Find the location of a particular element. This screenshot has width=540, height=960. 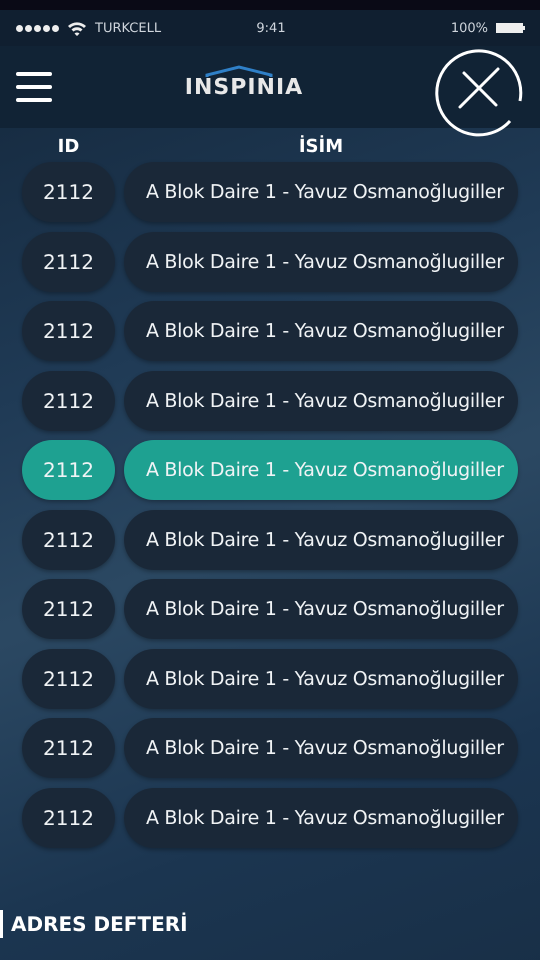

logo: INSPINIA is located at coordinates (244, 87).